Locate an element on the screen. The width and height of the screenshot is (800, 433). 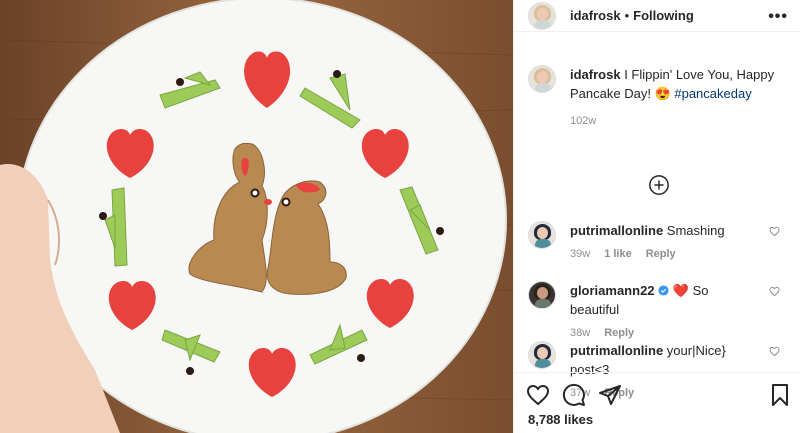
share-icon is located at coordinates (610, 395).